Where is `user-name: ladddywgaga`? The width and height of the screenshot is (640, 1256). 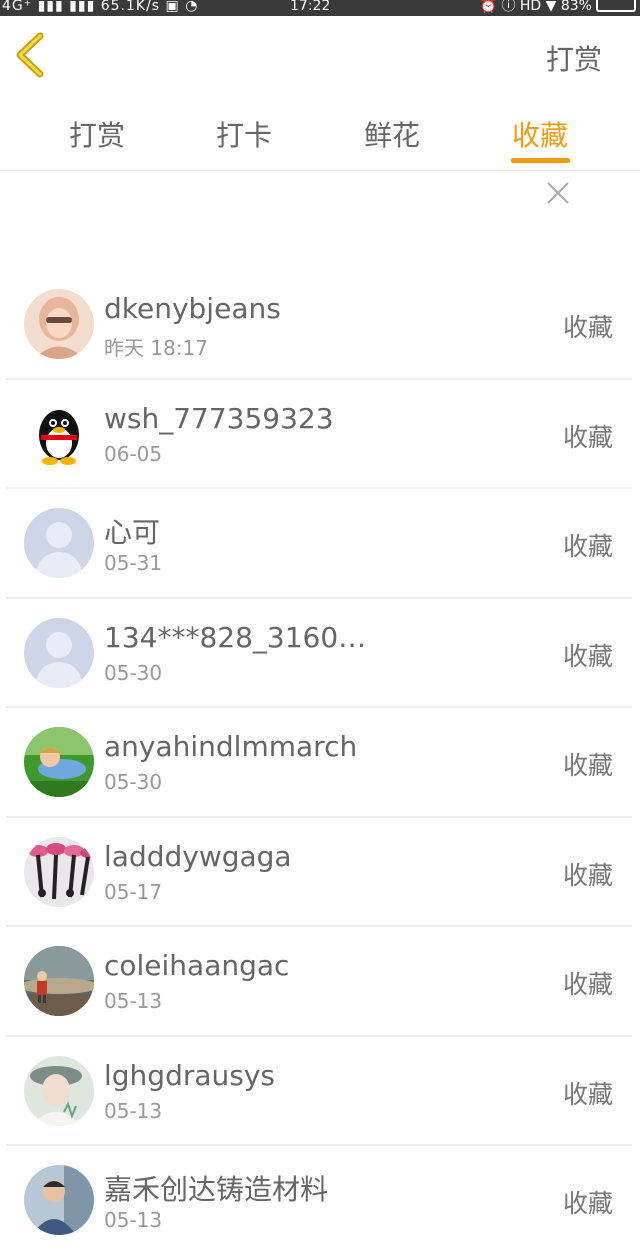 user-name: ladddywgaga is located at coordinates (198, 856).